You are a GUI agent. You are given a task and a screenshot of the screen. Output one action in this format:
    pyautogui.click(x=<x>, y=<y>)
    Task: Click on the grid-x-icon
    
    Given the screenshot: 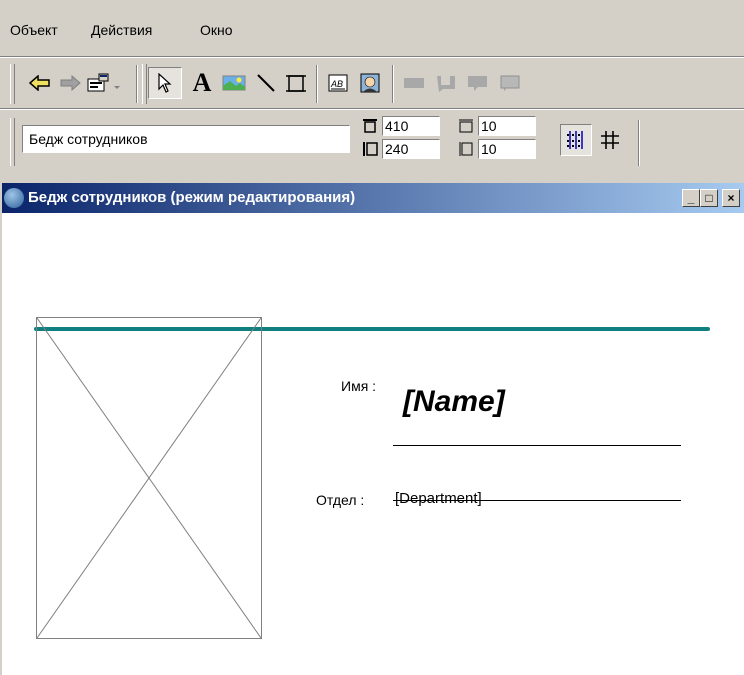 What is the action you would take?
    pyautogui.click(x=466, y=126)
    